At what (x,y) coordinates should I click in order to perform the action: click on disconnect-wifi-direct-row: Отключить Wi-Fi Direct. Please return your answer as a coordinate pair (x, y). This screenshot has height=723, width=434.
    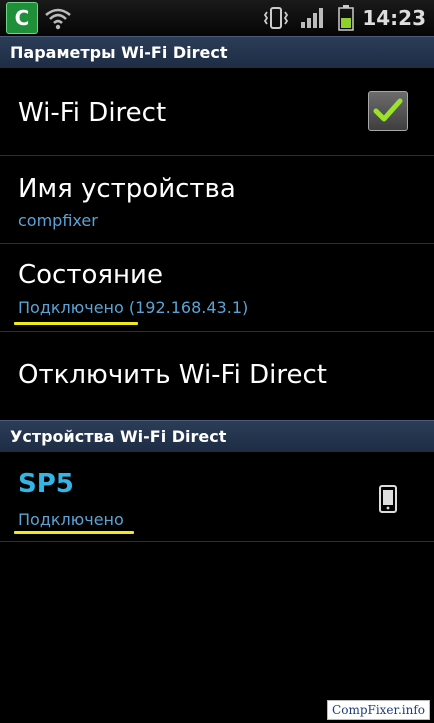
    Looking at the image, I should click on (217, 376).